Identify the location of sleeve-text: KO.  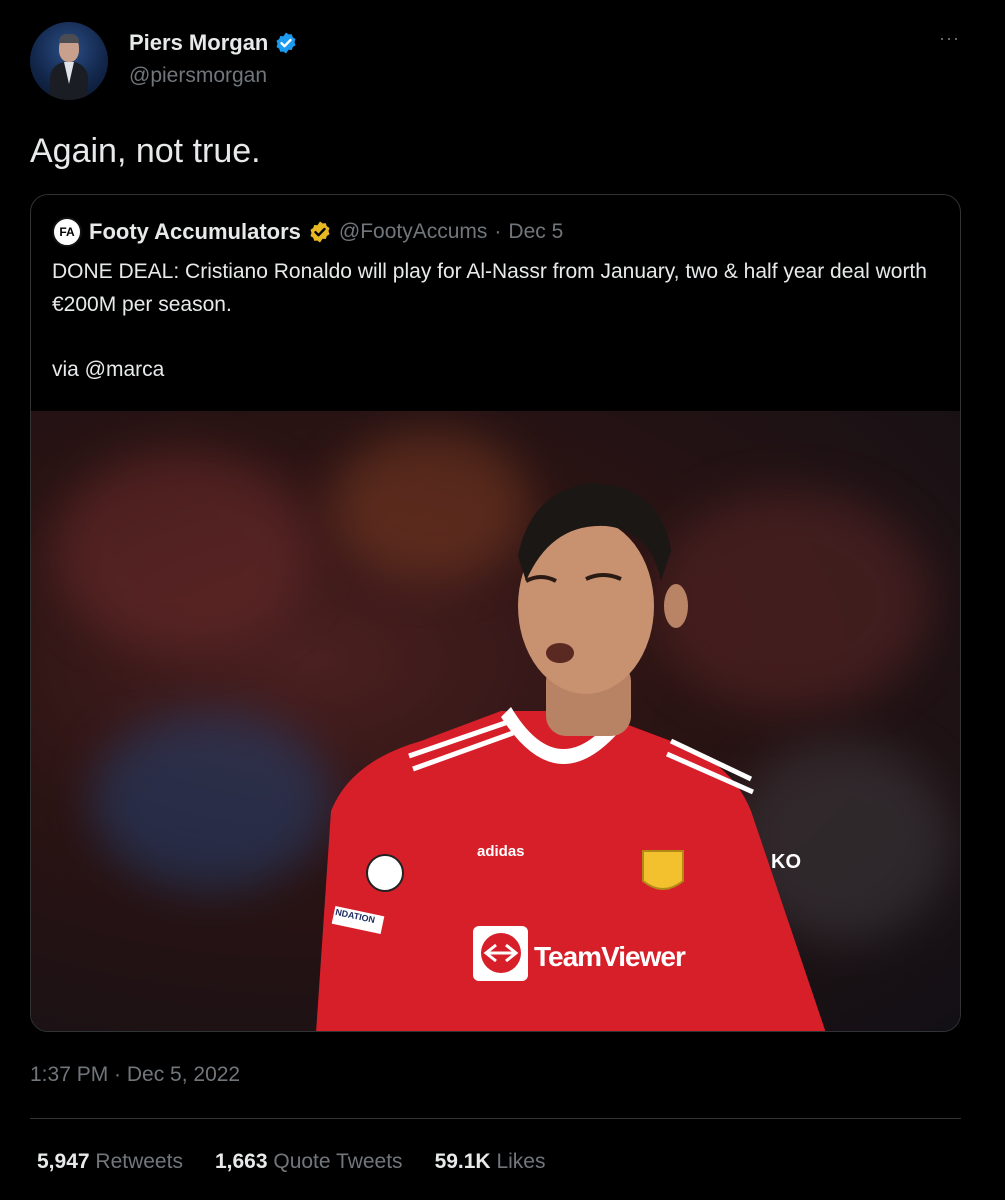
(786, 862).